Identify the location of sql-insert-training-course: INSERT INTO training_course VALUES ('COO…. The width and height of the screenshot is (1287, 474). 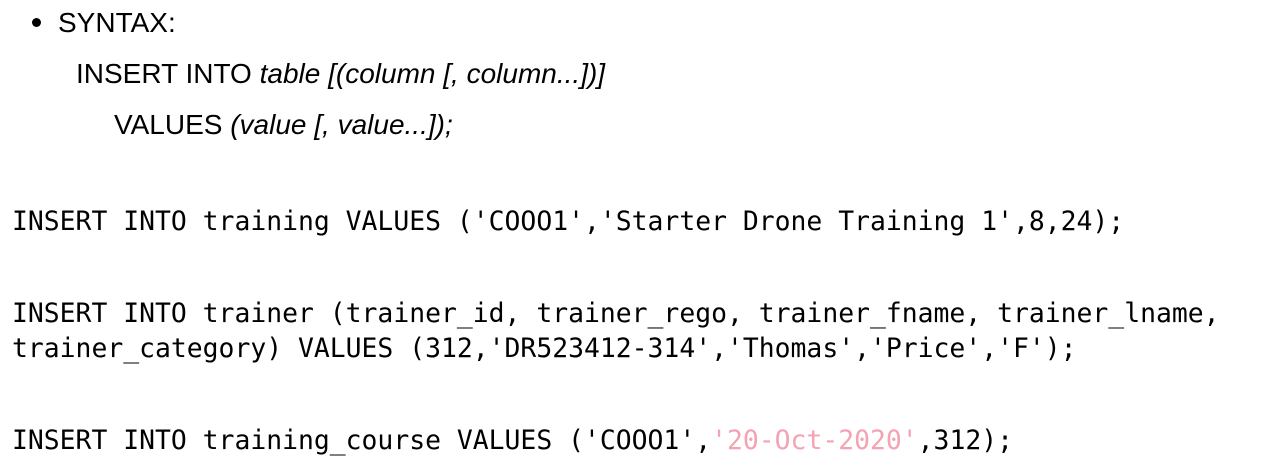
(513, 440).